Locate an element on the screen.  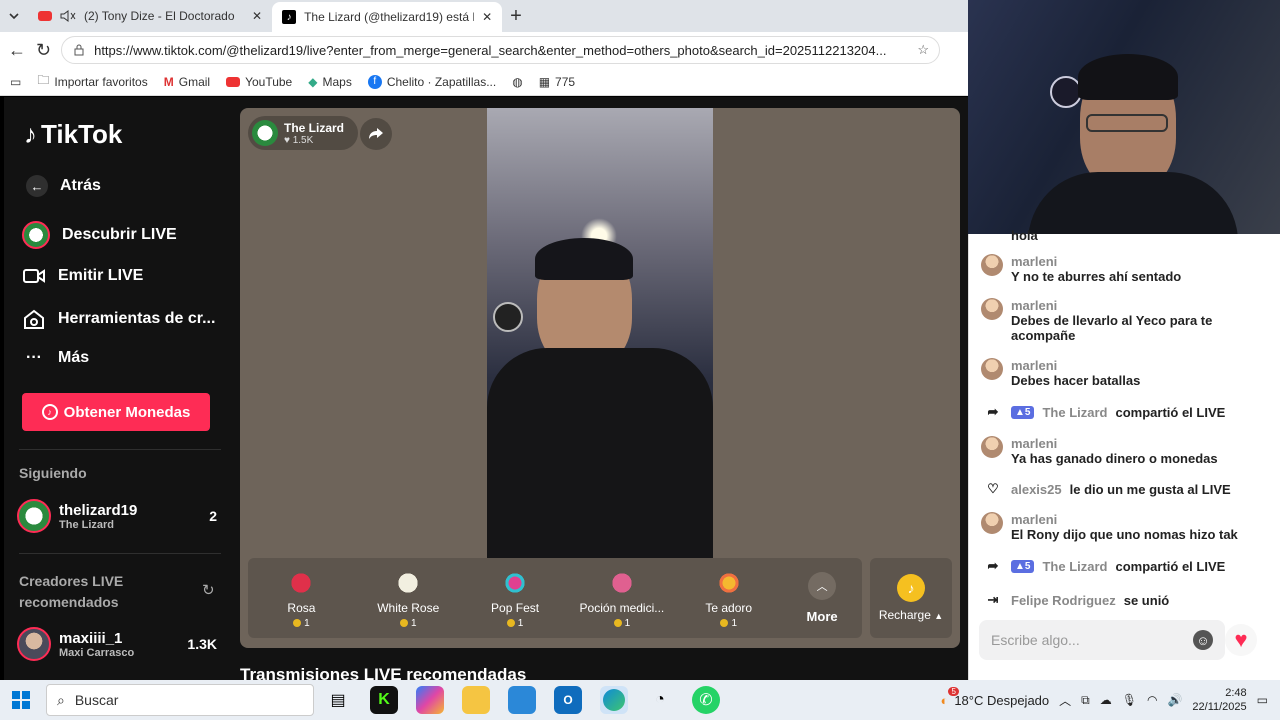
bookmark-collections-icon: ▭ is located at coordinates (15, 82).